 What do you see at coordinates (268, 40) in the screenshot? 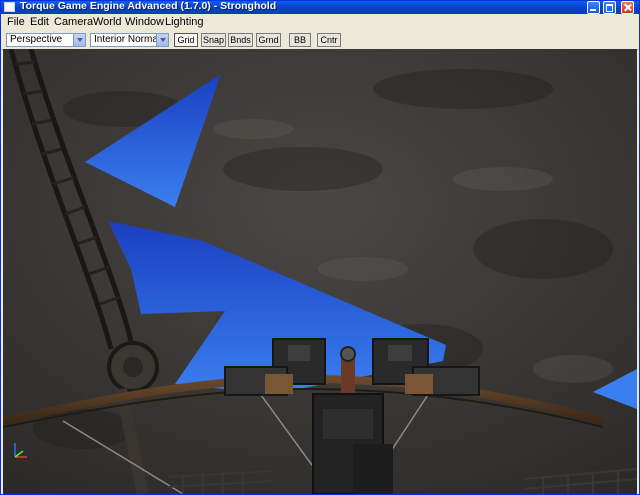
I see `ground-button: Grnd` at bounding box center [268, 40].